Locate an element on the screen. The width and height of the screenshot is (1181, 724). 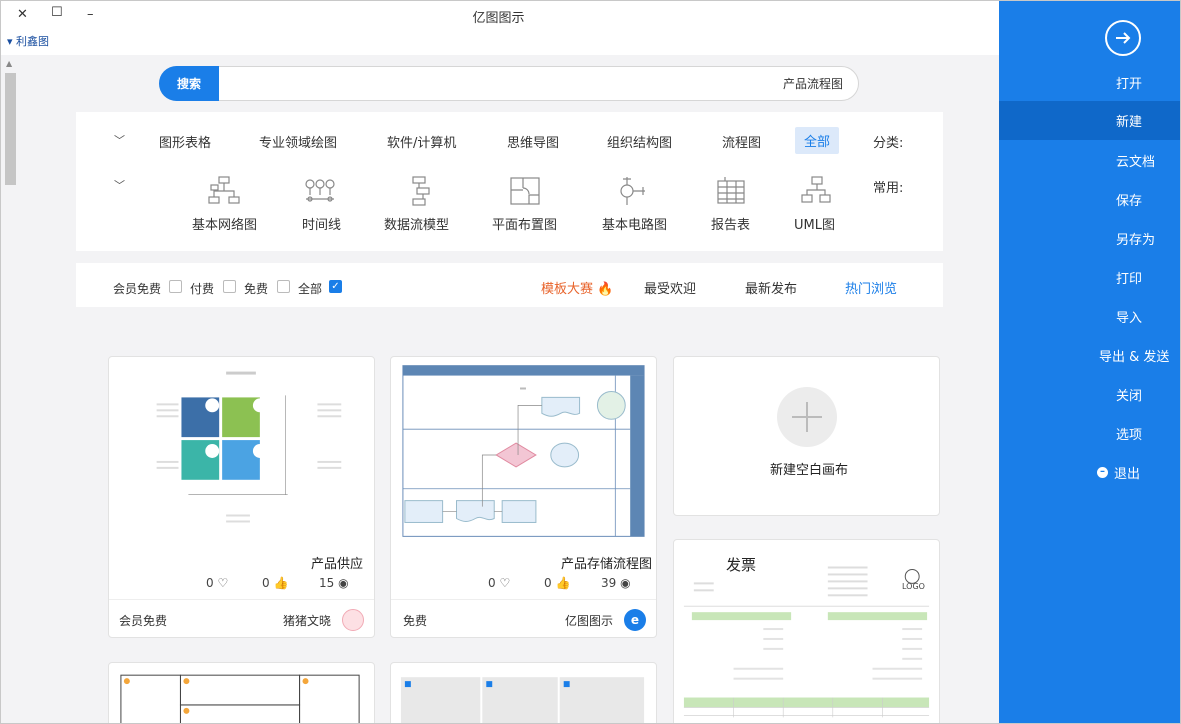
checkbox-member-free is located at coordinates (175, 286).